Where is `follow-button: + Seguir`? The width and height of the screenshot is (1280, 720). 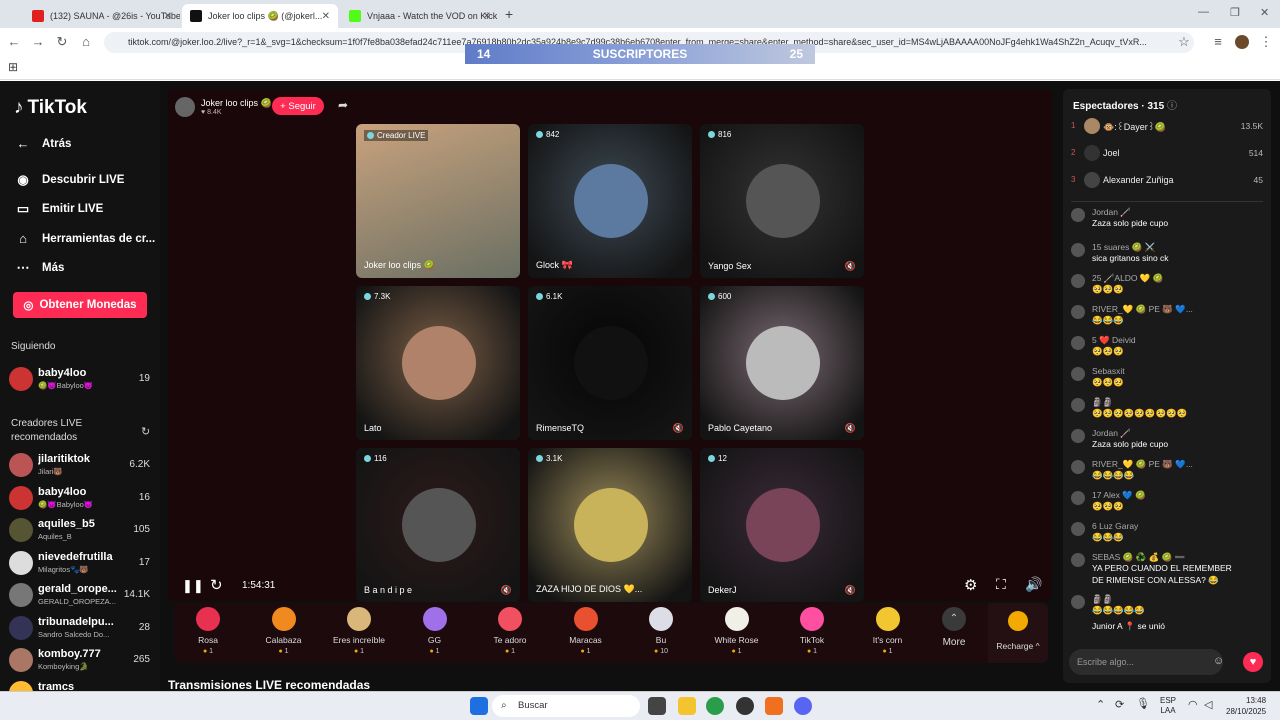
follow-button: + Seguir is located at coordinates (298, 106).